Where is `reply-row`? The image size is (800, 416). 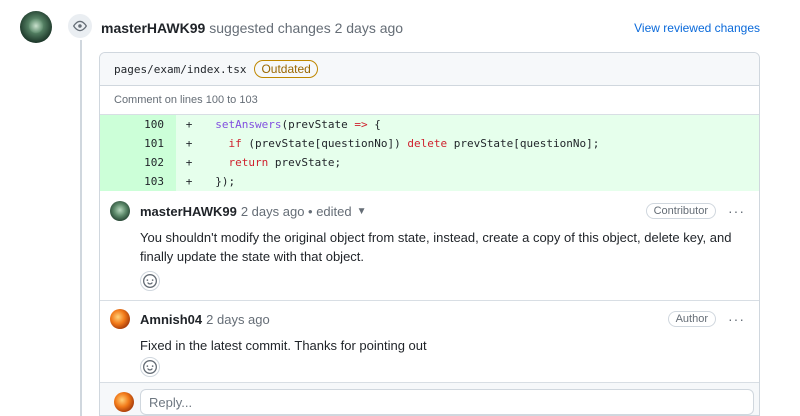
reply-row is located at coordinates (429, 399).